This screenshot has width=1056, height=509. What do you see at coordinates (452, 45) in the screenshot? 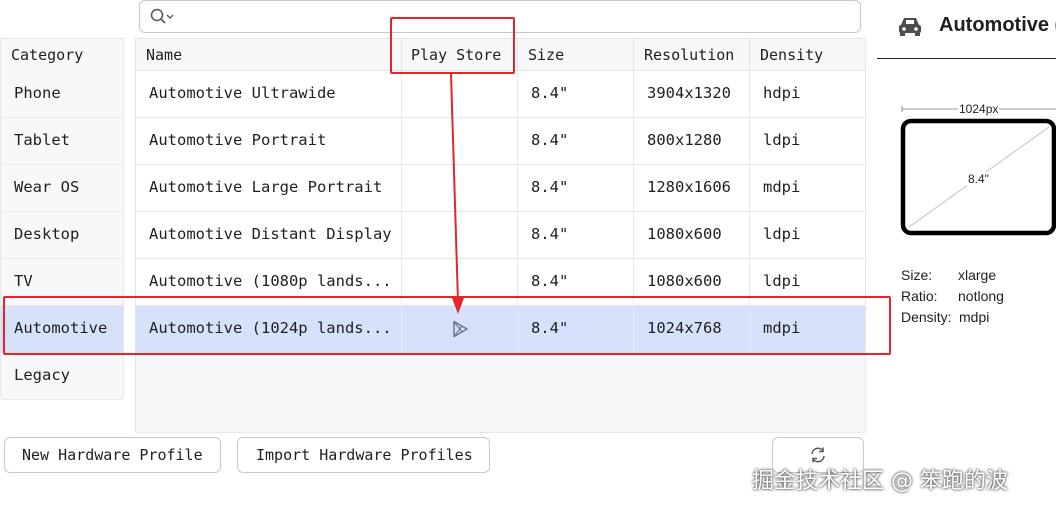
I see `annotation-box-play-store` at bounding box center [452, 45].